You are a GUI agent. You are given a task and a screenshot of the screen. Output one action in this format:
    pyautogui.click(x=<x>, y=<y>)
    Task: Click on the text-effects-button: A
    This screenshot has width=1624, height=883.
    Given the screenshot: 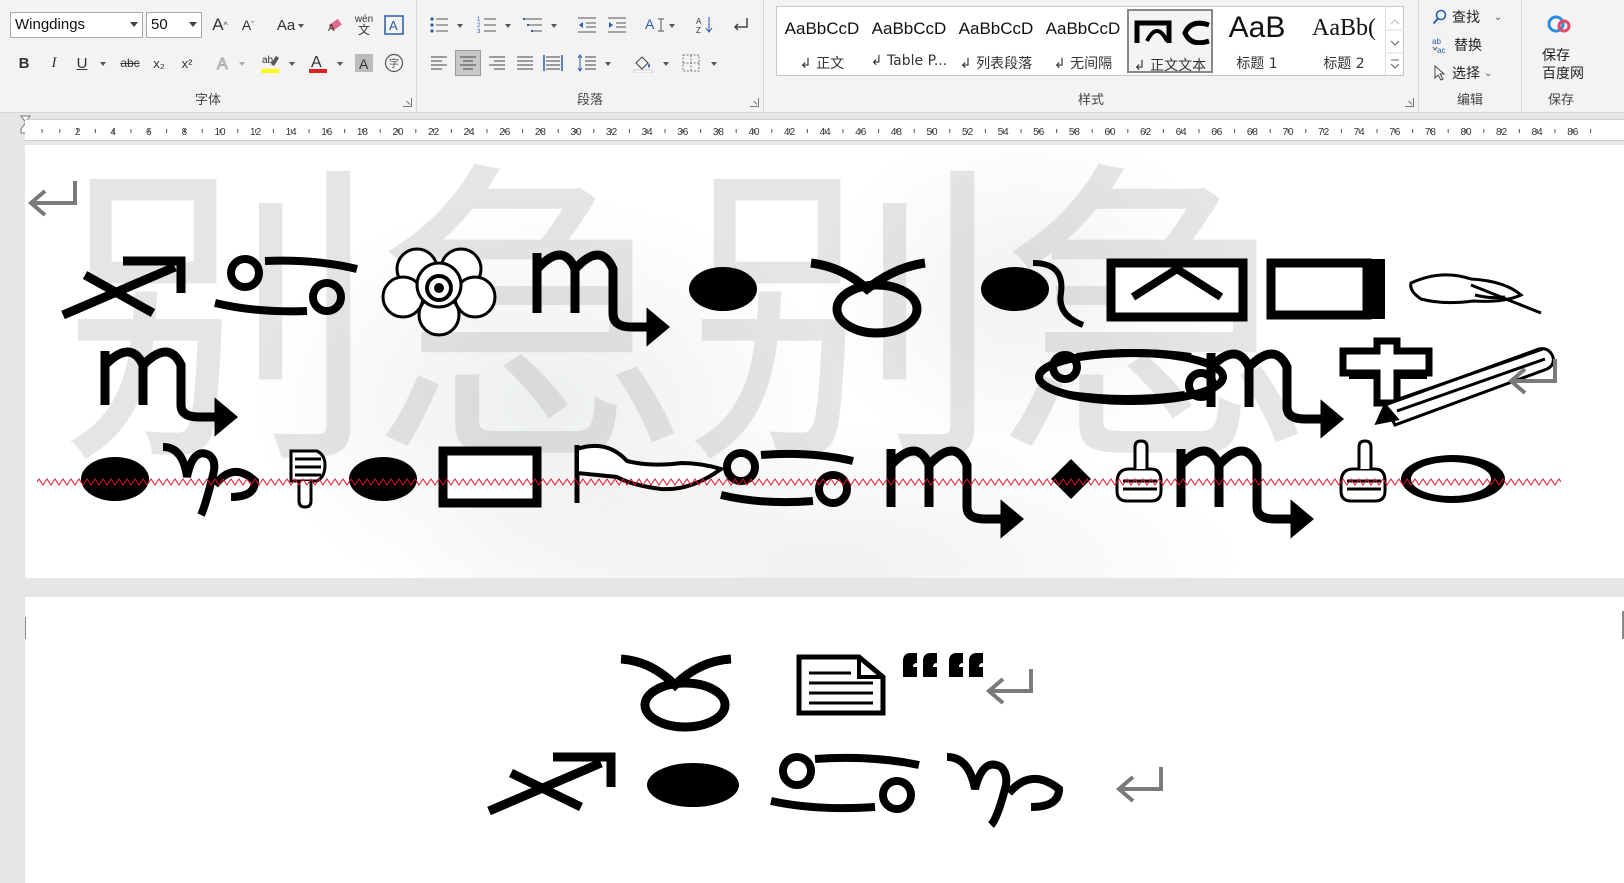 What is the action you would take?
    pyautogui.click(x=224, y=63)
    